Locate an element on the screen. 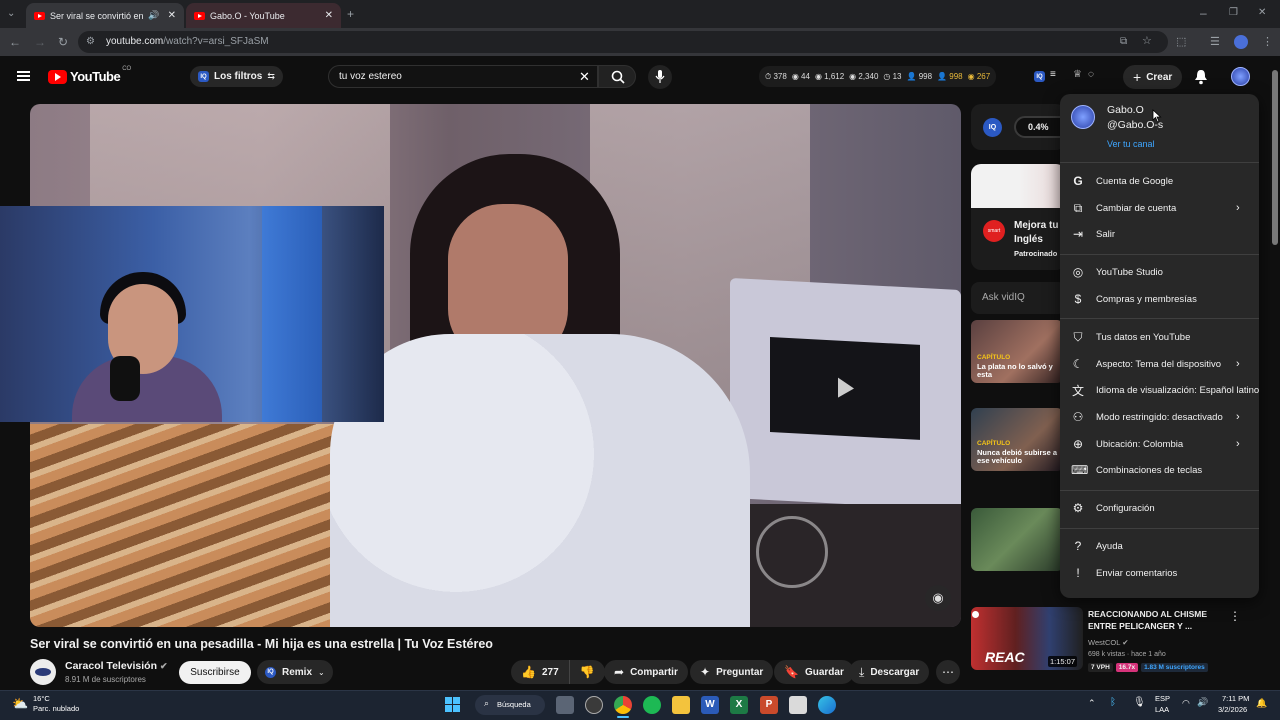  menu-item-appearance: ☾ Aspecto: Tema del dispositivo › is located at coordinates (1159, 364).